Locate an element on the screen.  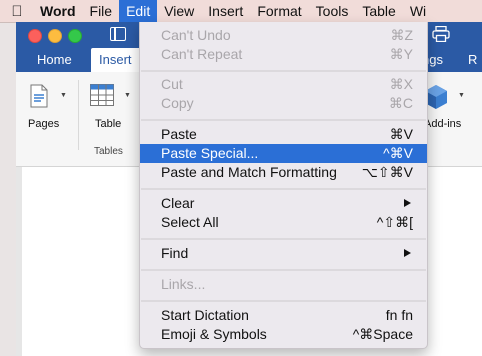
menubar-item-format: Format is located at coordinates (279, 11).